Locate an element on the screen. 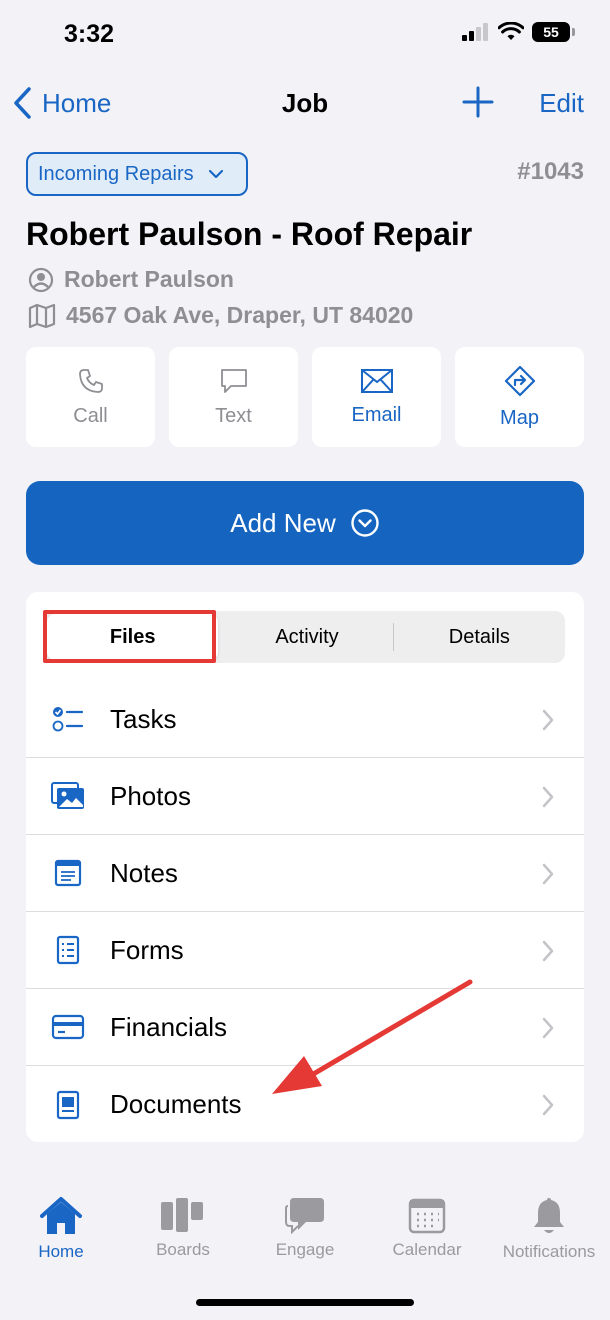 This screenshot has width=610, height=1320. email-button: Email is located at coordinates (376, 397).